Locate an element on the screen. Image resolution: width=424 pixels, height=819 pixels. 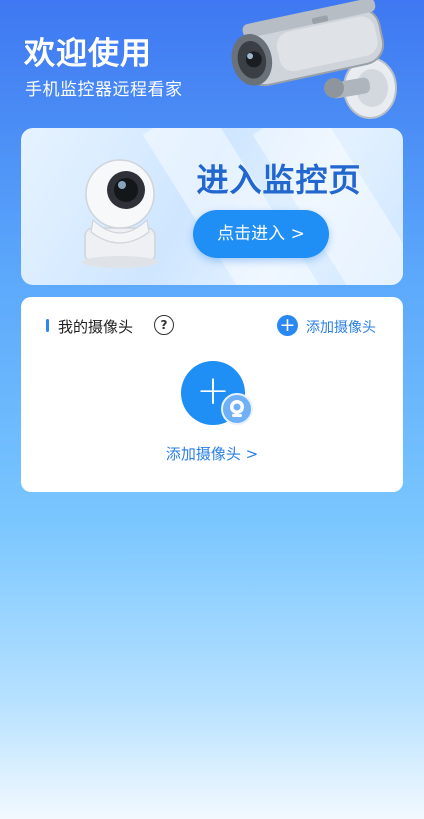
add-camera-label: 添加摄像头 > is located at coordinates (212, 453).